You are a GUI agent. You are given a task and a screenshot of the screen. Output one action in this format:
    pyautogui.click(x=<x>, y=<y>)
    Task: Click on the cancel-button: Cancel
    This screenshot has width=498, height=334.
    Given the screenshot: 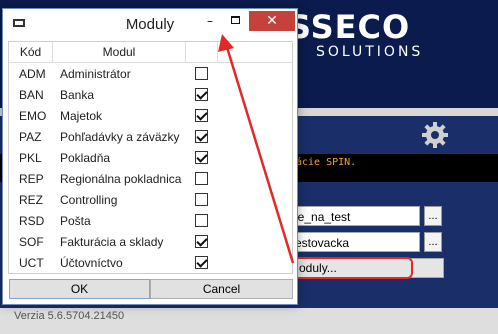 What is the action you would take?
    pyautogui.click(x=221, y=289)
    